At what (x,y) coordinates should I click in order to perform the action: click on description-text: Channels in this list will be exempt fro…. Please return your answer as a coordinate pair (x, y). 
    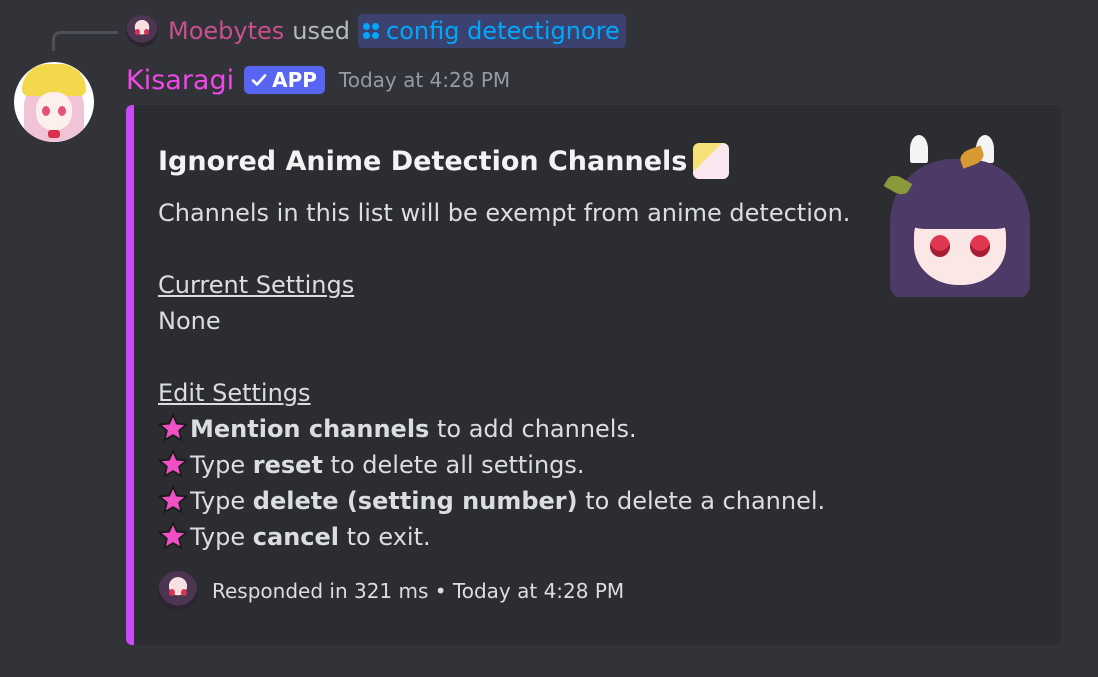
    Looking at the image, I should click on (504, 213).